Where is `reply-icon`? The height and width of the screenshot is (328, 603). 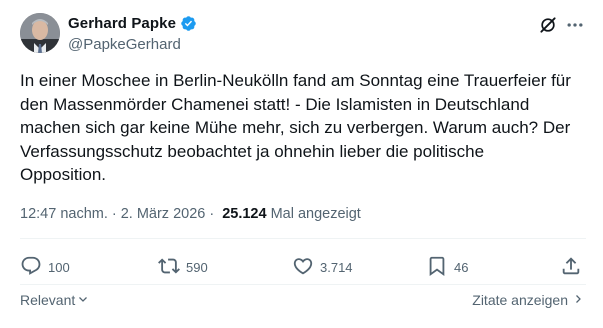 reply-icon is located at coordinates (31, 267).